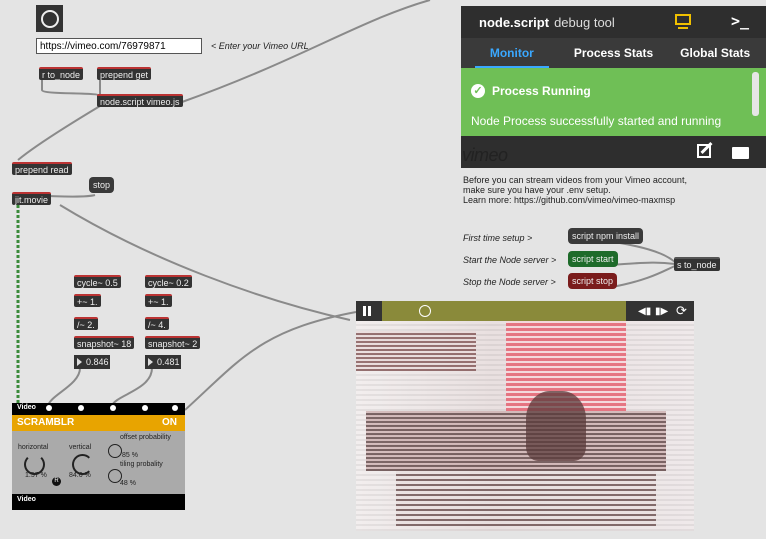  I want to click on prepend-get-object: prepend get, so click(124, 73).